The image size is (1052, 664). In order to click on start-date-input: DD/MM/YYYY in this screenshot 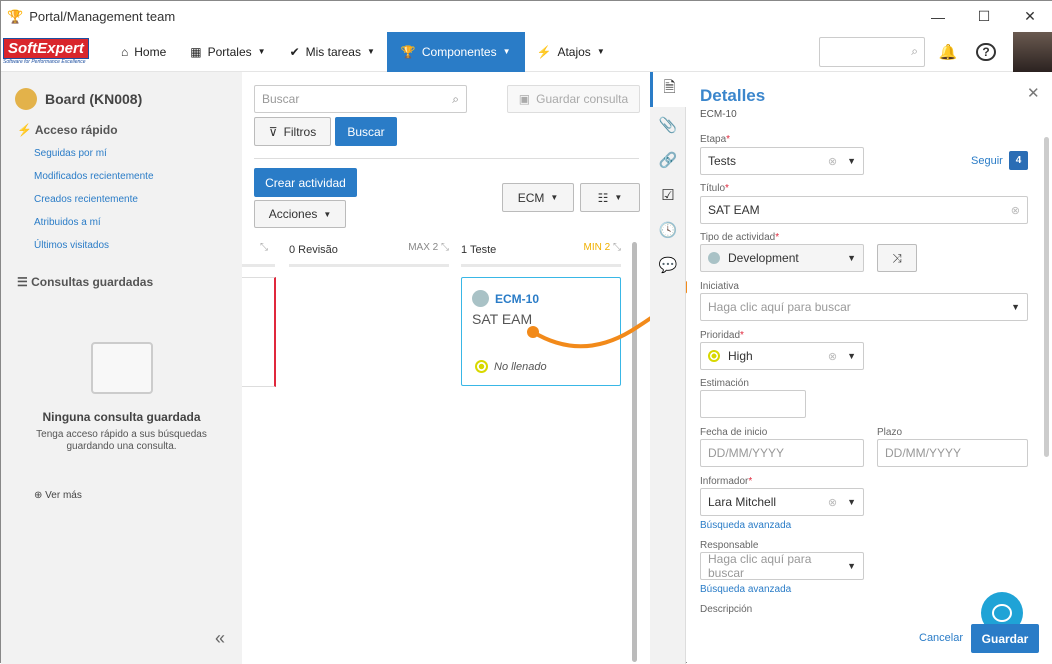, I will do `click(782, 453)`.